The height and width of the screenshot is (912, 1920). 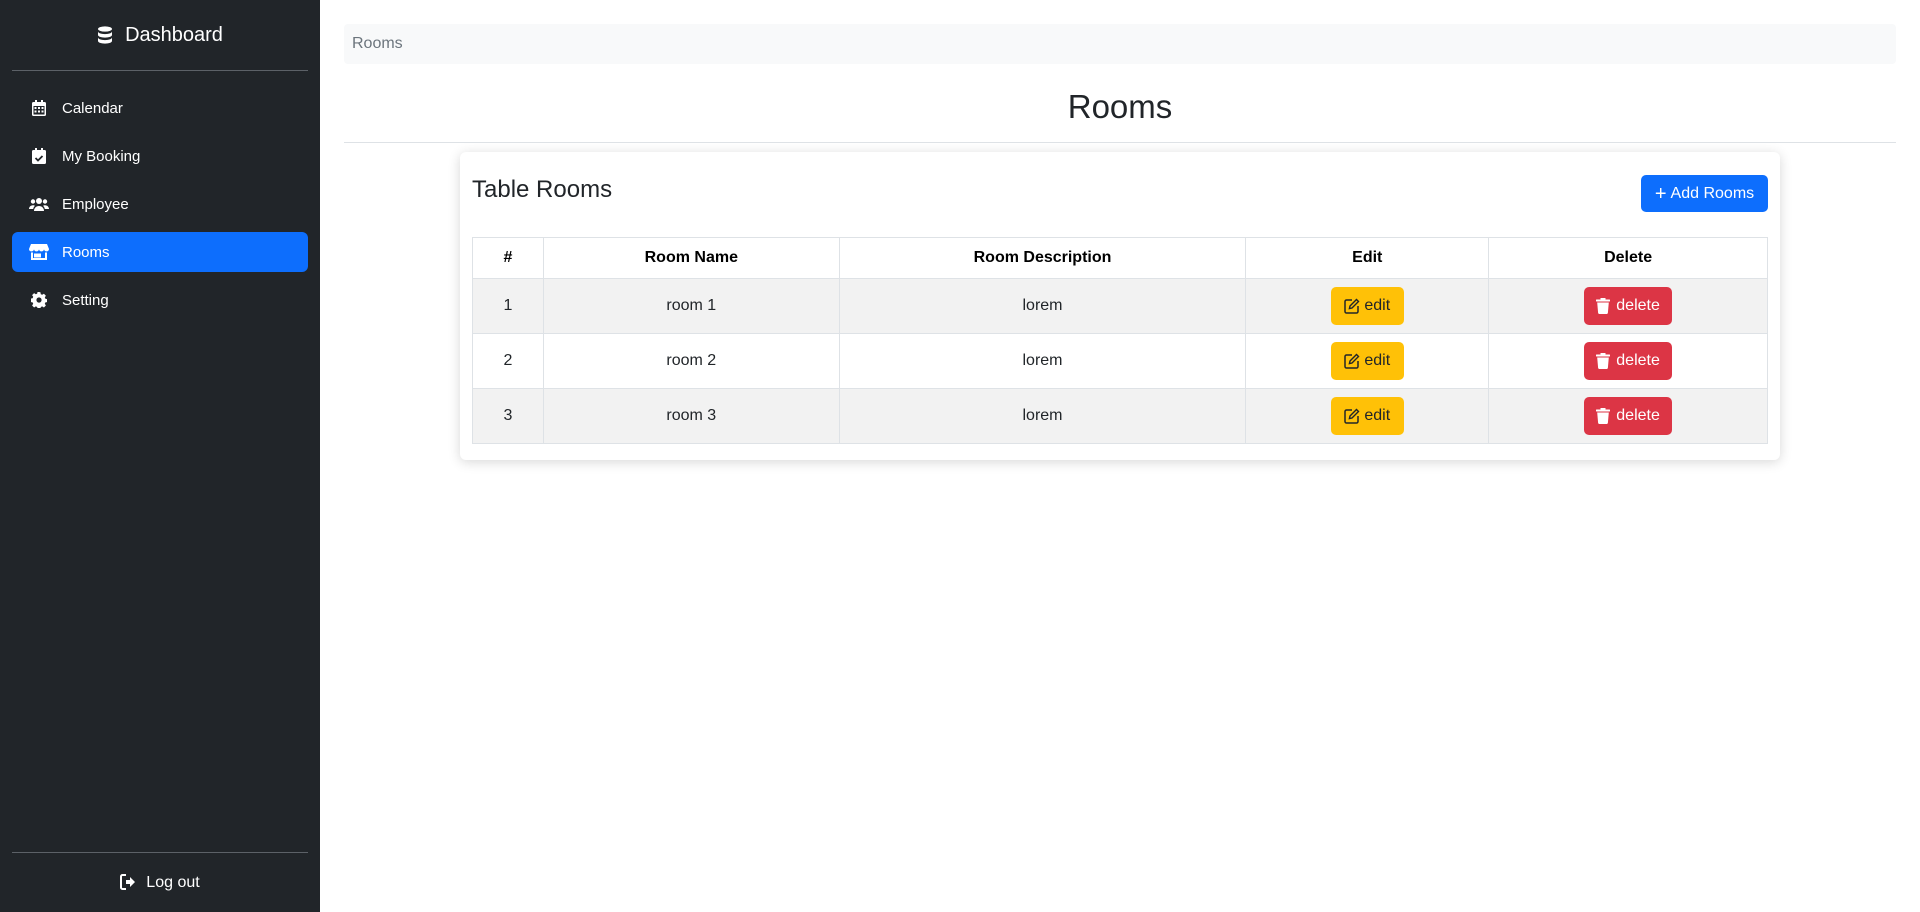 I want to click on add-rooms-button: + Add Rooms, so click(x=1704, y=193).